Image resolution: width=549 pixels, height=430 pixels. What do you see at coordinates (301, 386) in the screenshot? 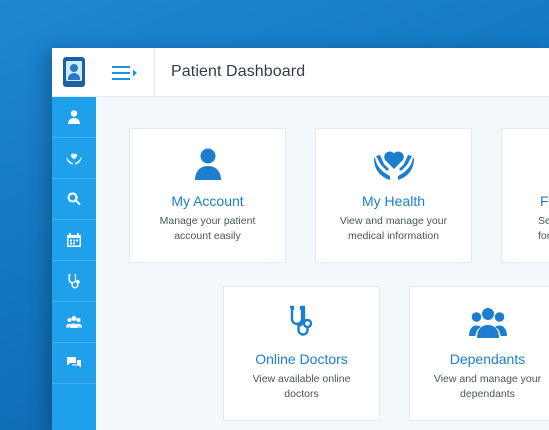
I see `card-description: View available online doctors` at bounding box center [301, 386].